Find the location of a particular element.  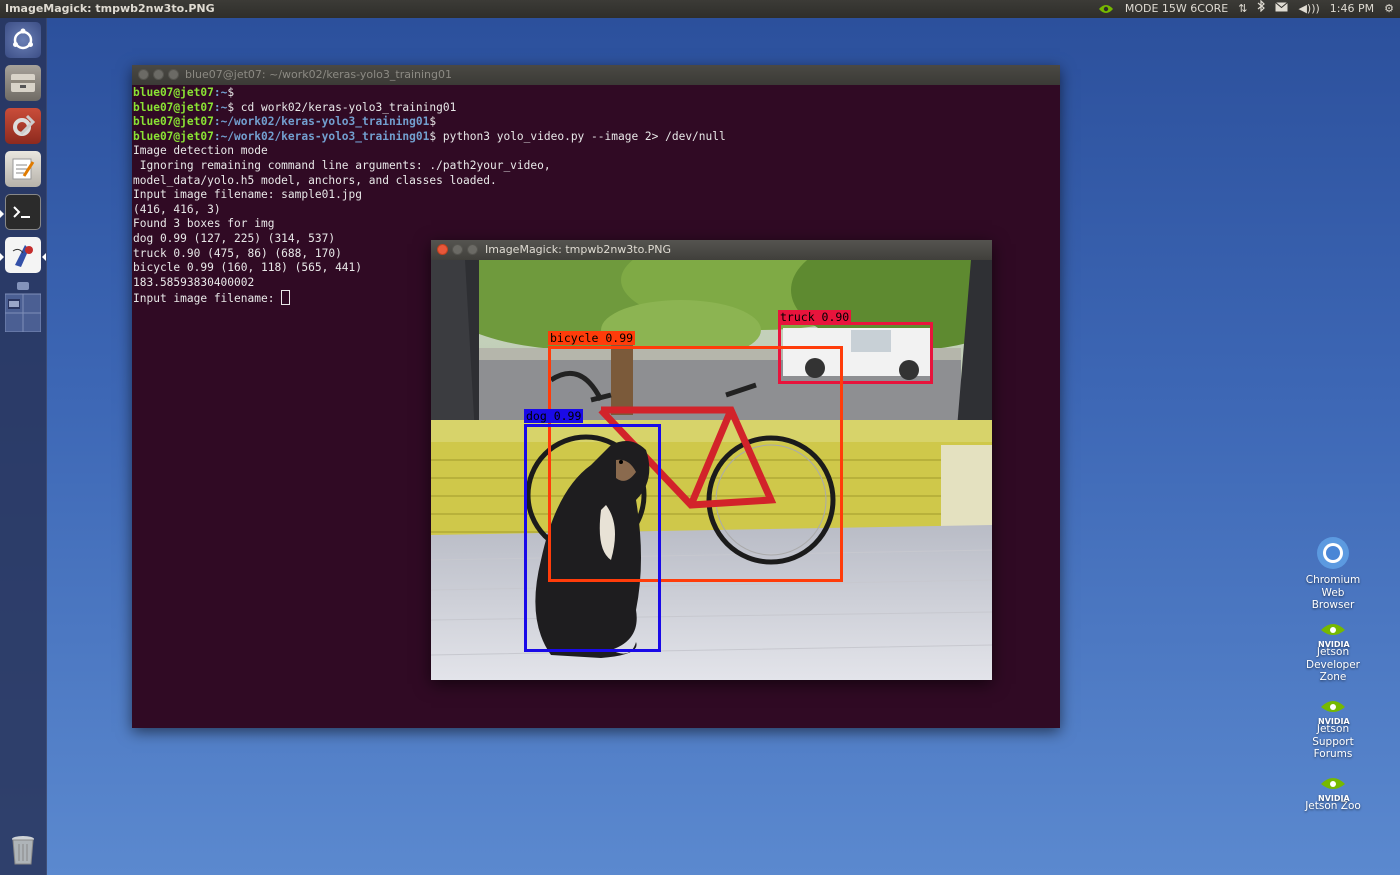

settings-gear-icon: ⚙ is located at coordinates (1389, 9).